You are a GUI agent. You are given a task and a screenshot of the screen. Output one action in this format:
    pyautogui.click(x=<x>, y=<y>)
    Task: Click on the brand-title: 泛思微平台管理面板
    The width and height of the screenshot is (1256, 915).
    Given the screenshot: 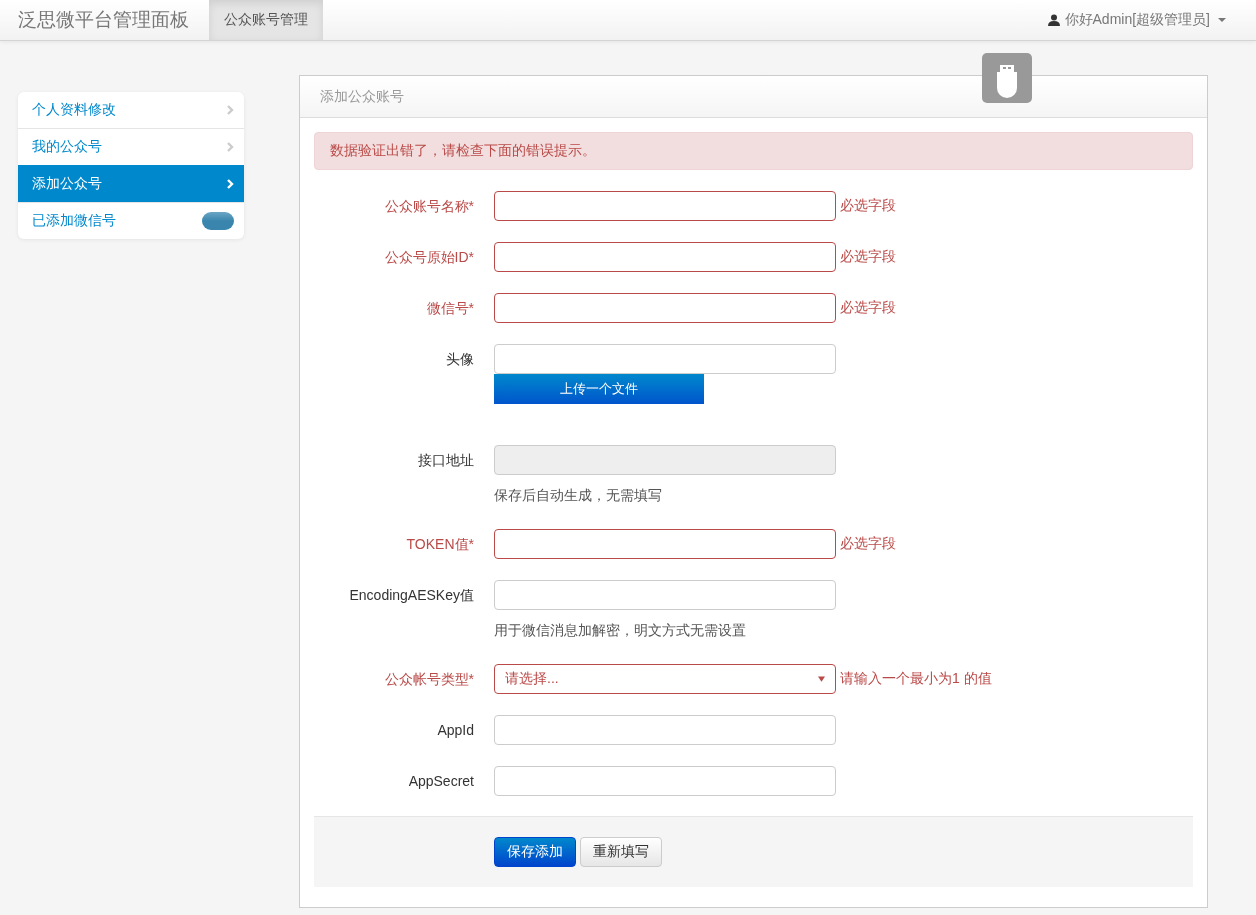 What is the action you would take?
    pyautogui.click(x=104, y=20)
    